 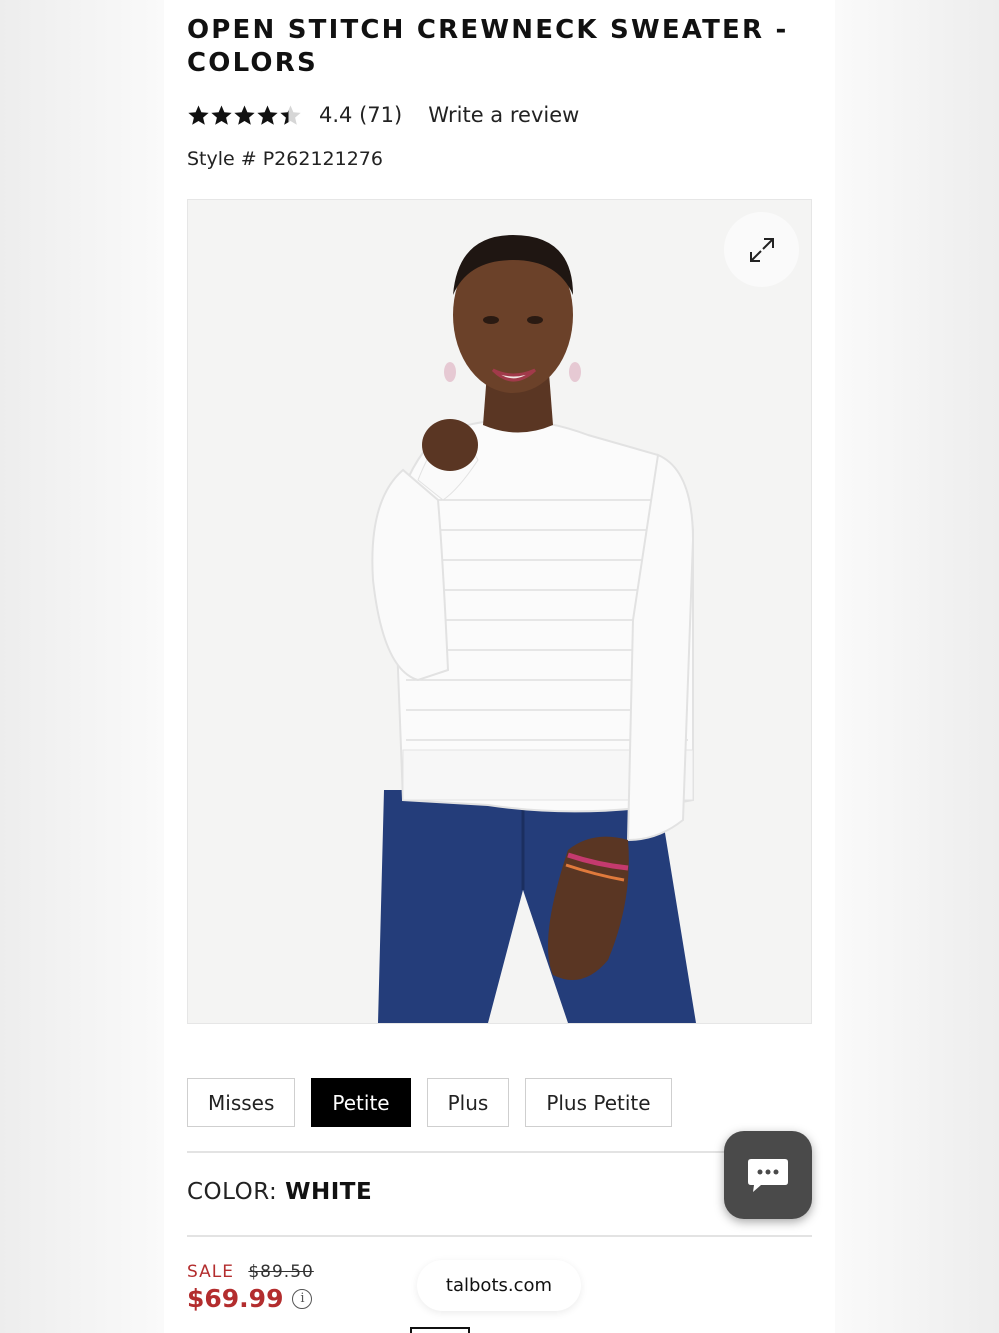 I want to click on expand-icon, so click(x=761, y=249).